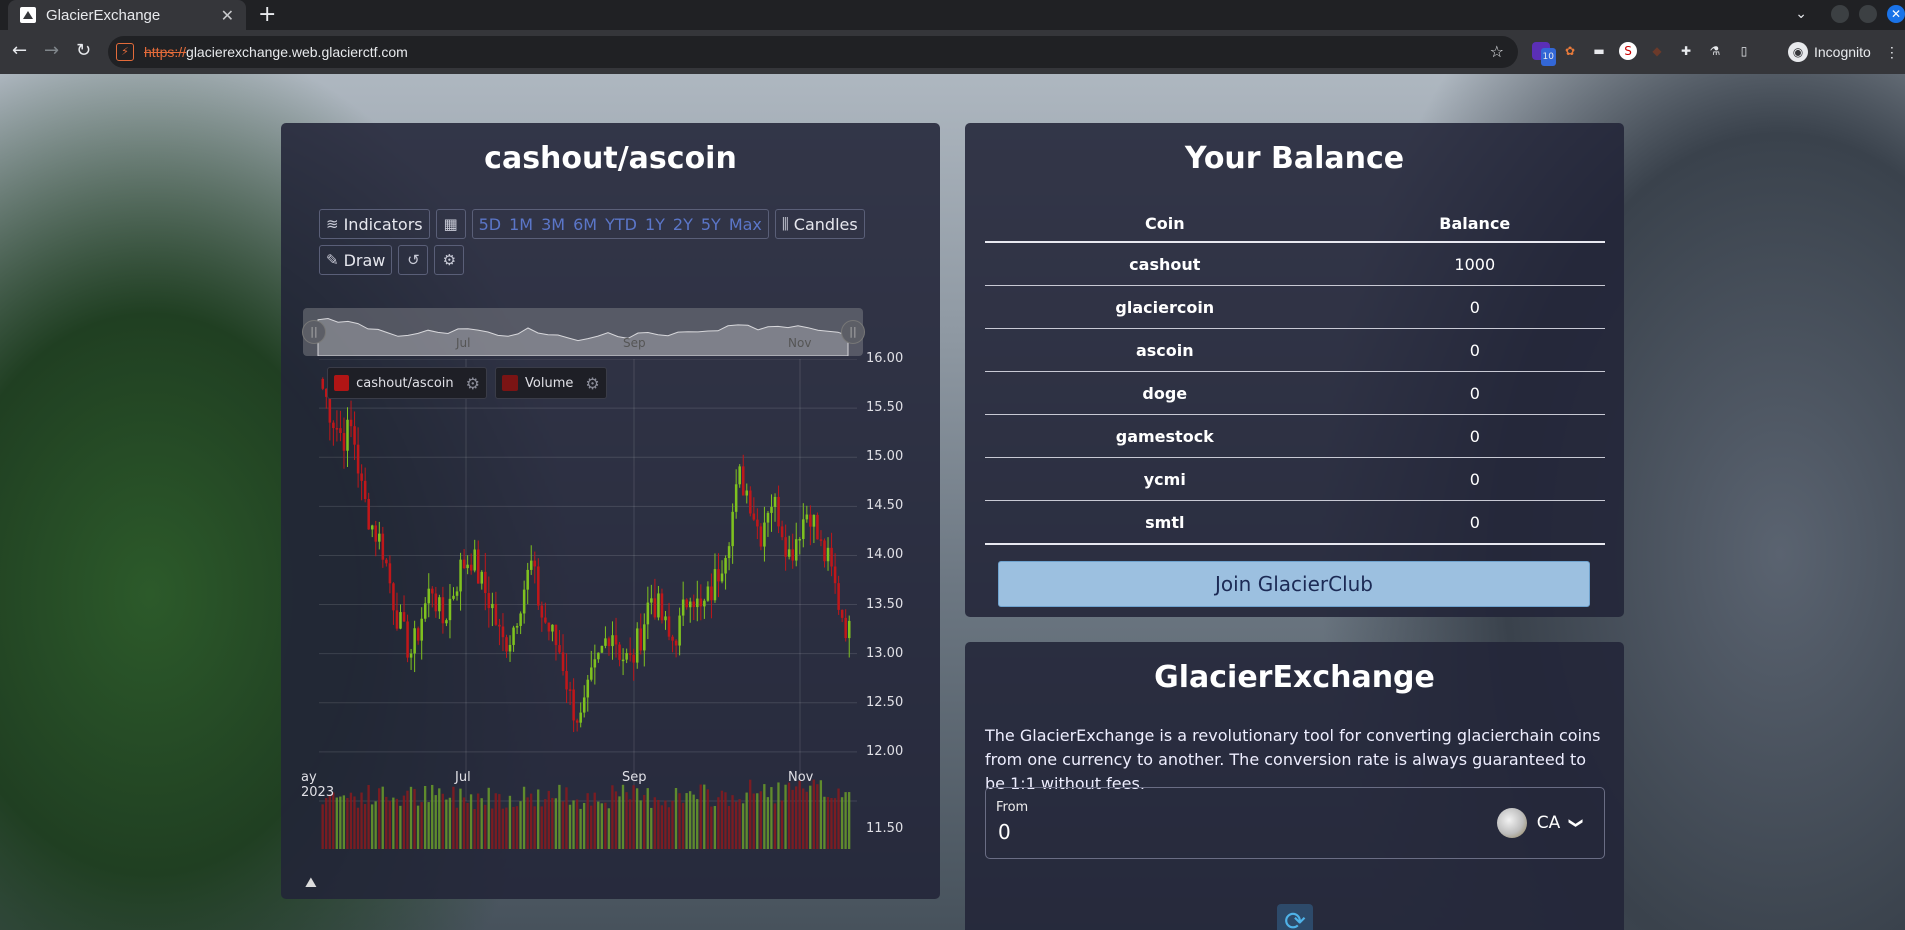 This screenshot has height=930, width=1905. What do you see at coordinates (885, 604) in the screenshot?
I see `y-tick-label: 13.50` at bounding box center [885, 604].